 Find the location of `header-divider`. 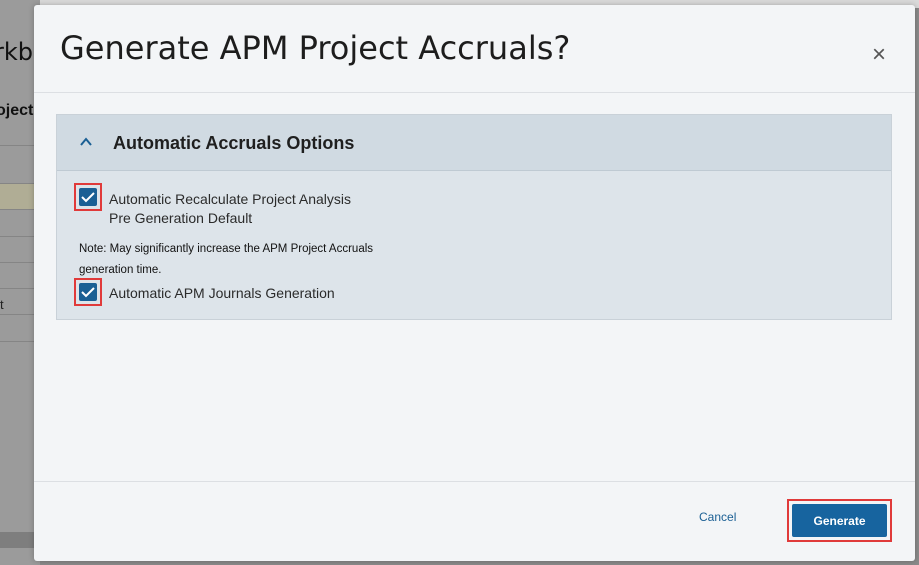

header-divider is located at coordinates (474, 92).